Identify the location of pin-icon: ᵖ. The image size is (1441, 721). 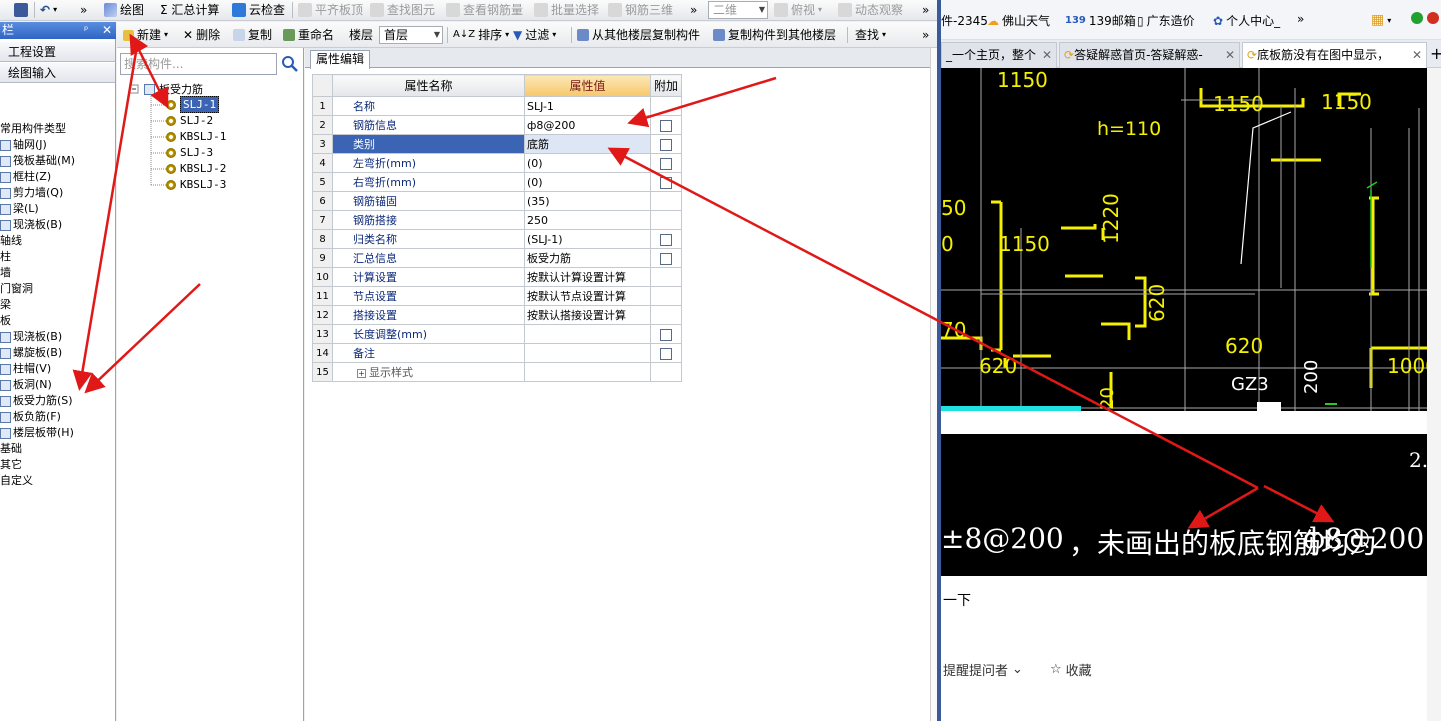
(86, 30).